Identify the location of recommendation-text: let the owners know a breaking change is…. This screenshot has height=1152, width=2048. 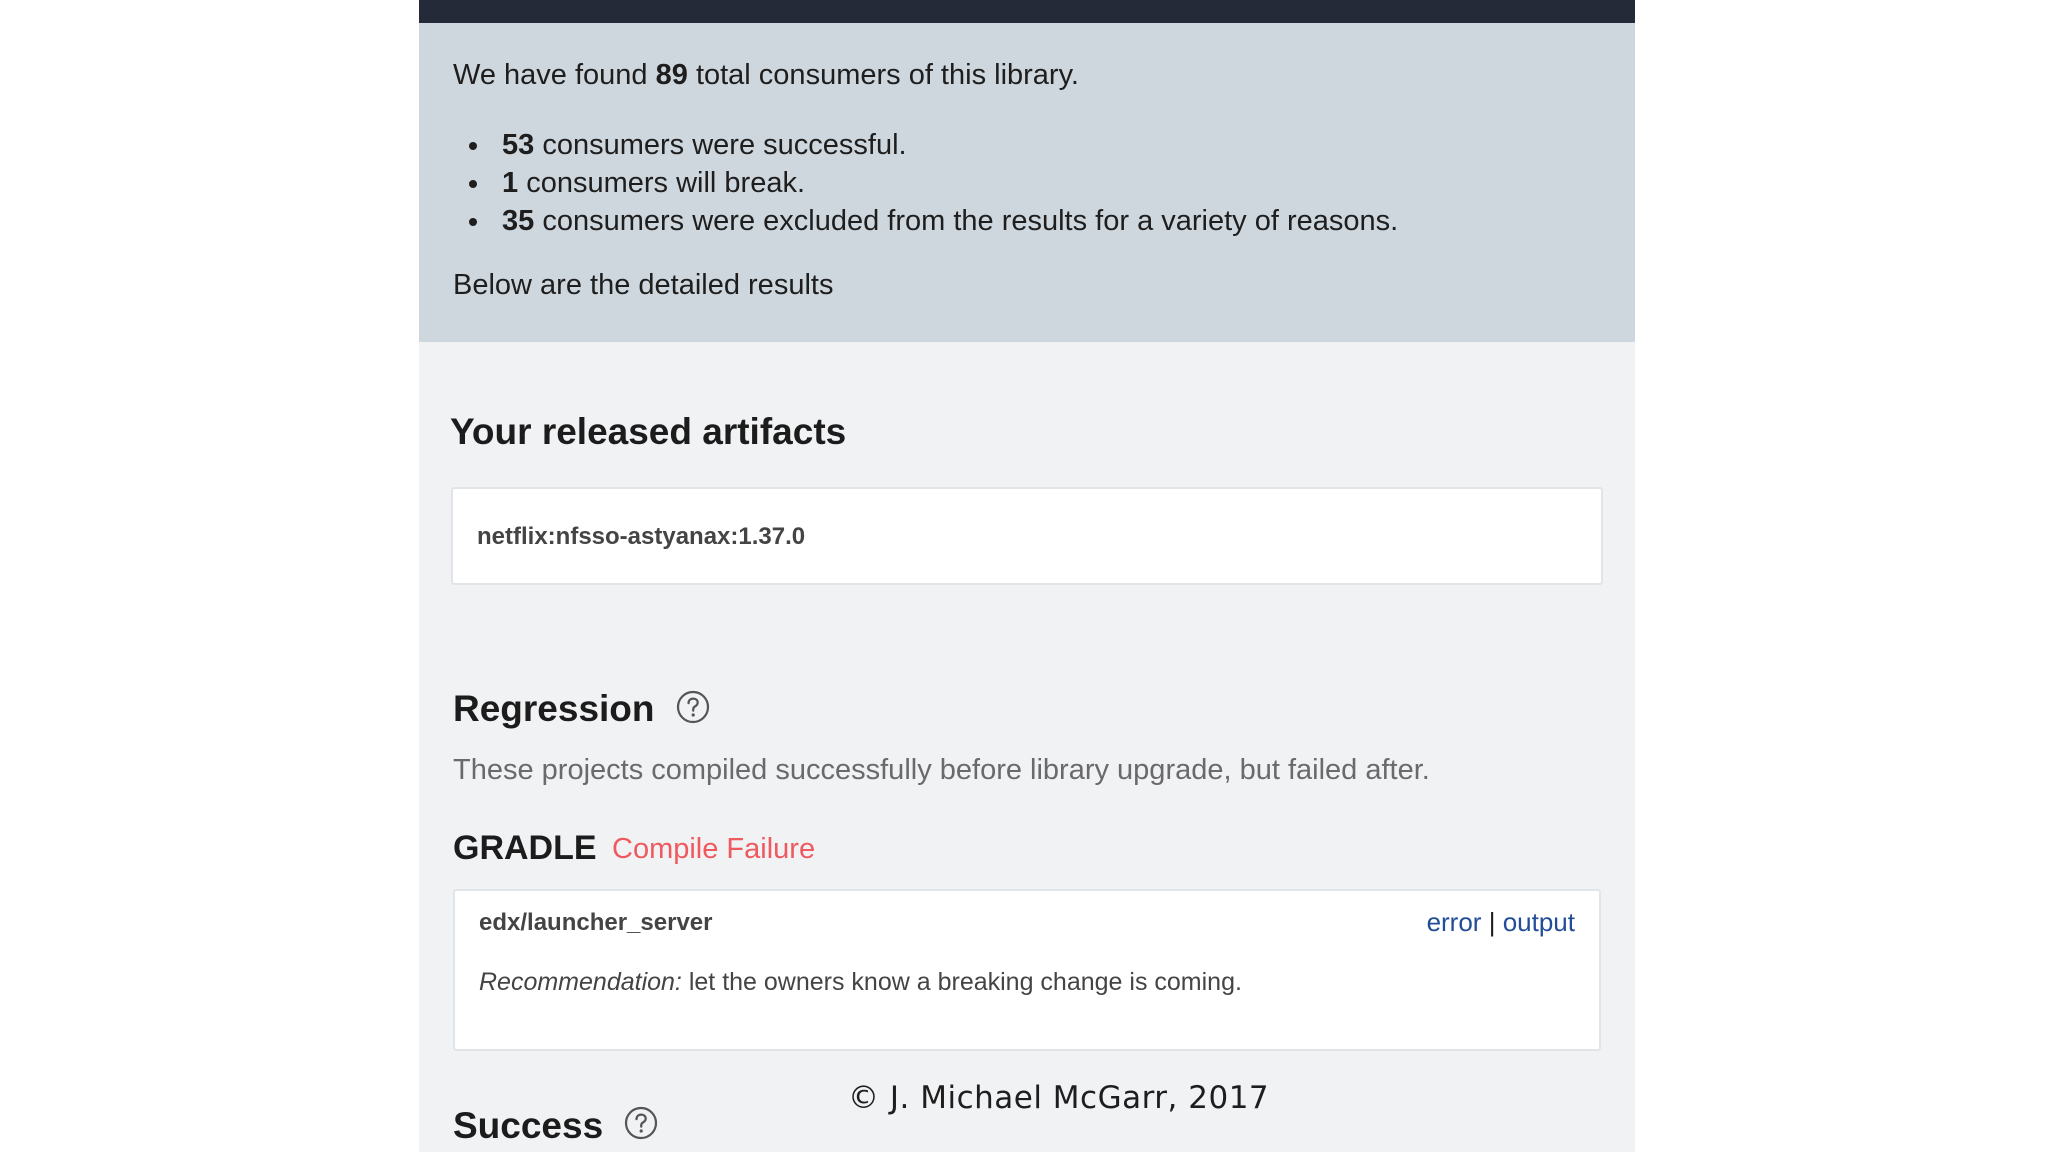
(965, 982).